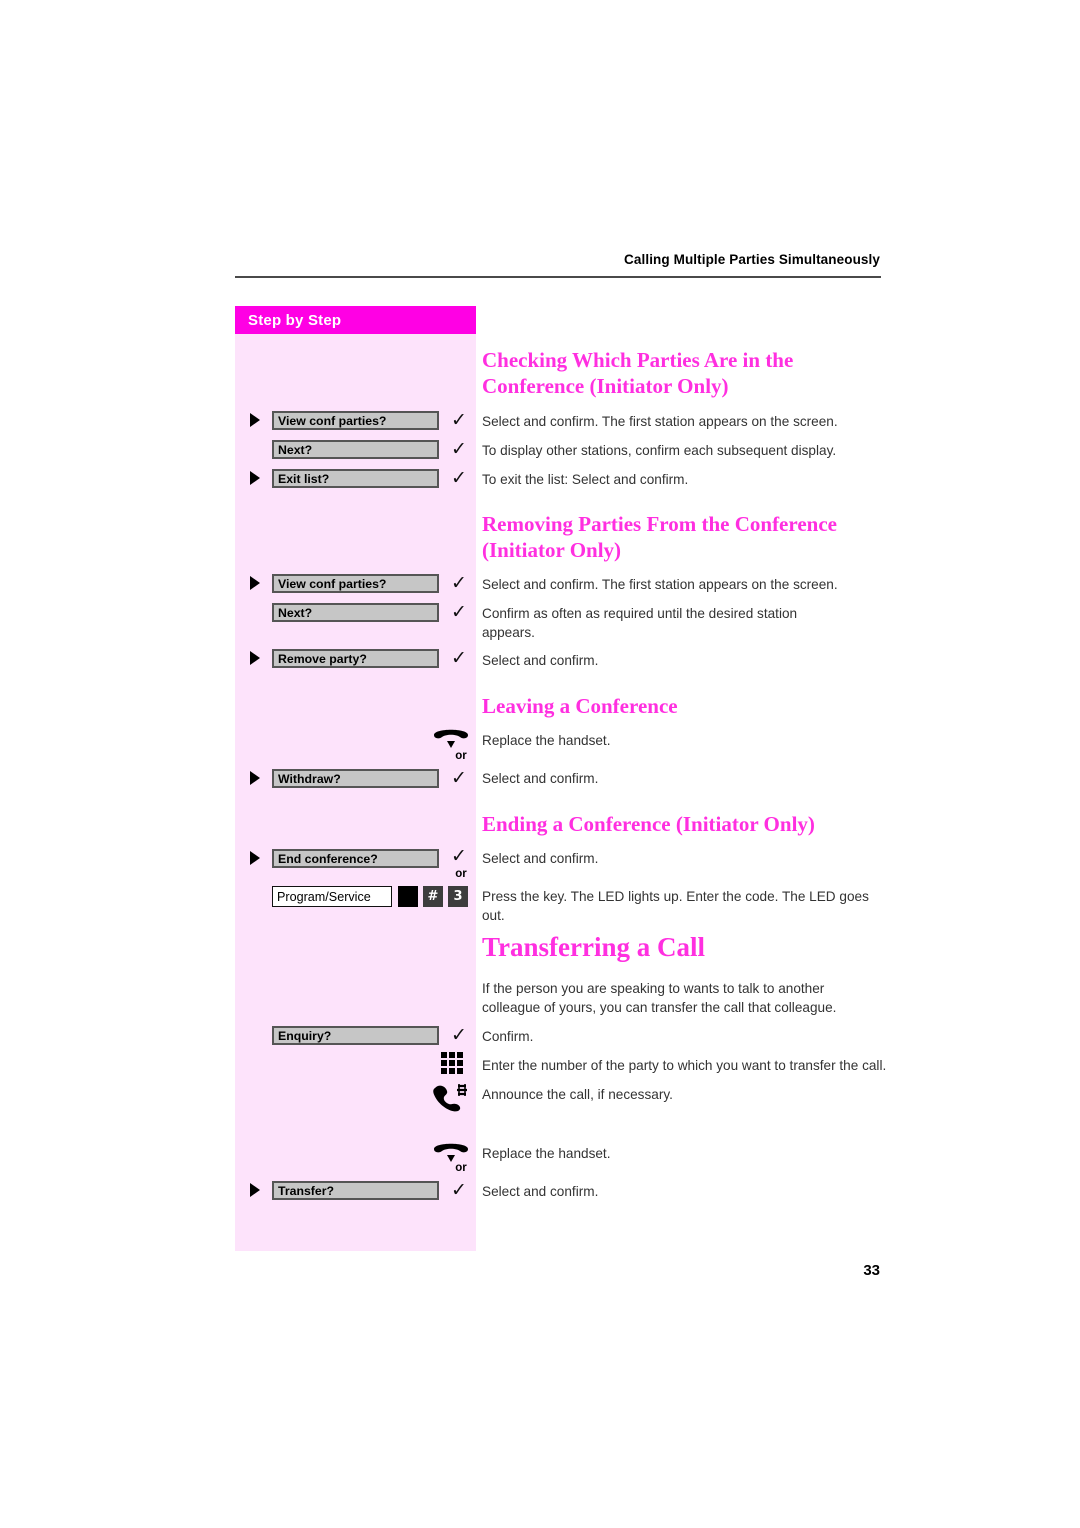 This screenshot has width=1080, height=1528. I want to click on softkey-view-conf-parties-2: View conf parties?, so click(355, 583).